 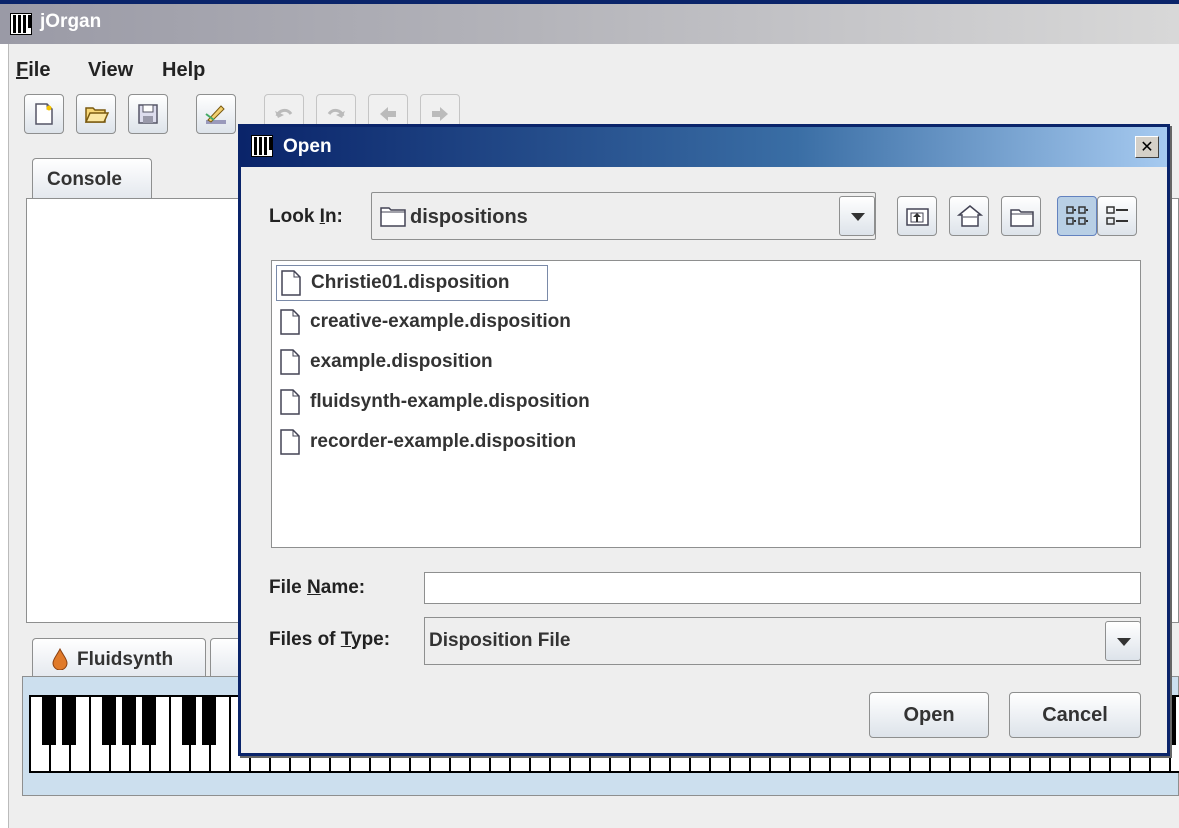 I want to click on home-icon, so click(x=970, y=216).